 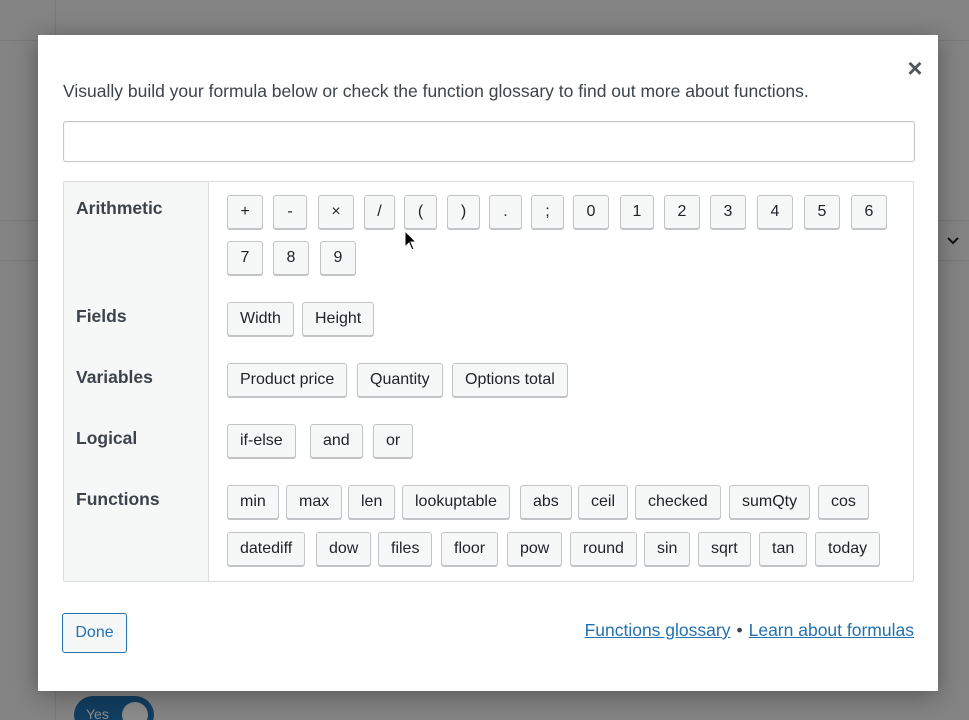 I want to click on field-width-button: Width, so click(x=260, y=319).